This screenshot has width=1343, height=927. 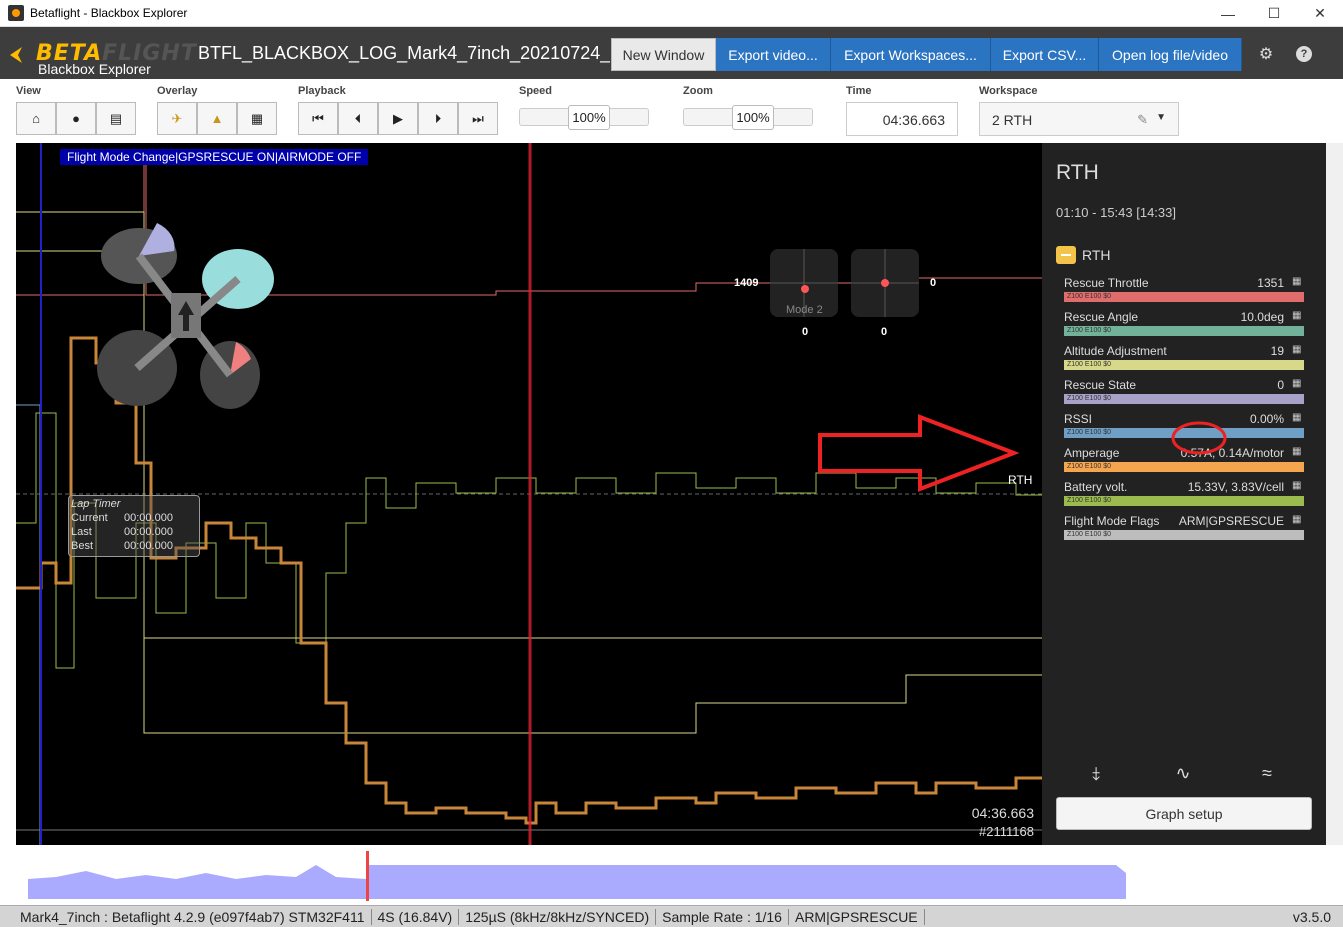 What do you see at coordinates (1066, 255) in the screenshot?
I see `collapse-icon` at bounding box center [1066, 255].